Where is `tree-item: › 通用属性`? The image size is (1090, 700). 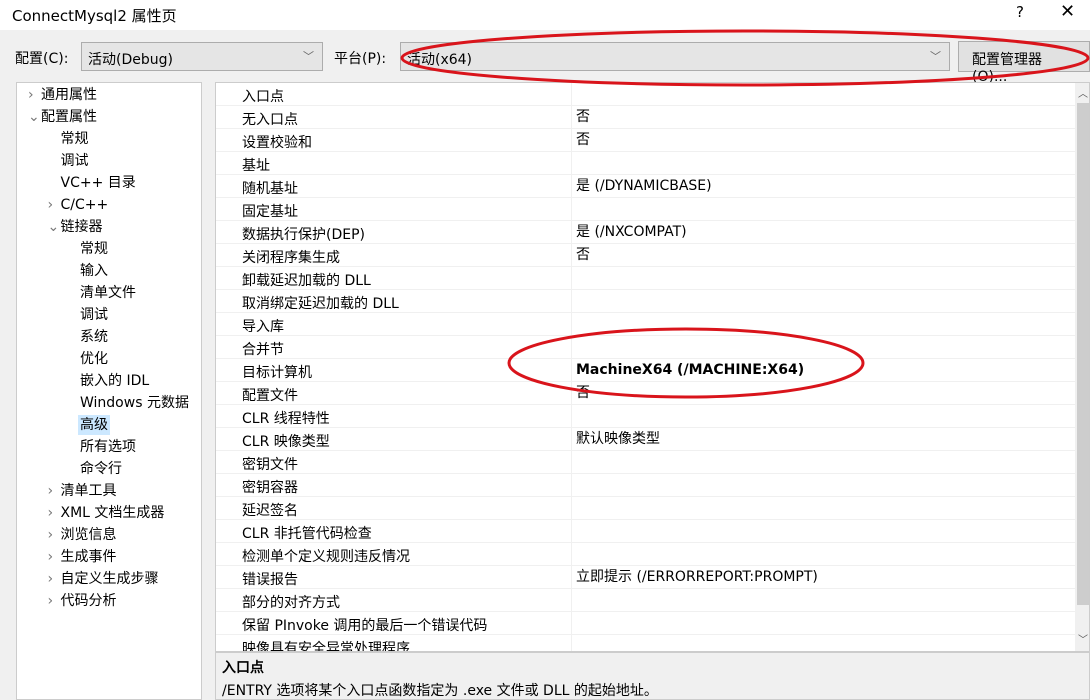
tree-item: › 通用属性 is located at coordinates (62, 95).